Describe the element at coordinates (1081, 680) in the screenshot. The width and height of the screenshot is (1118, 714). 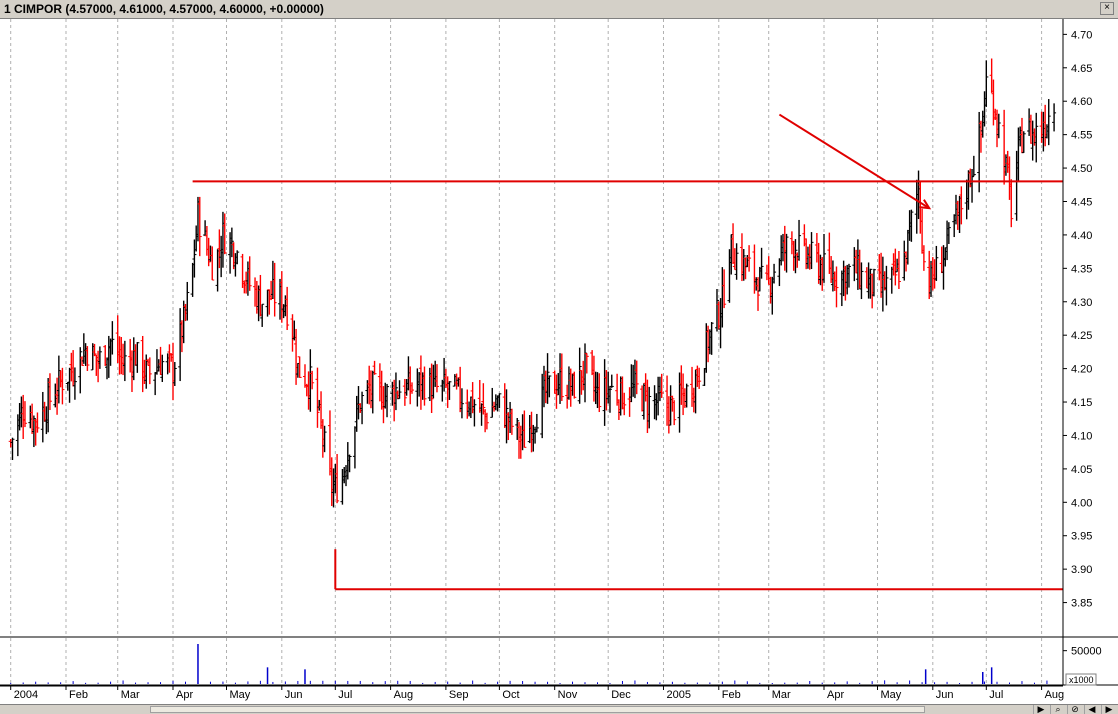
I see `volume-multiplier-label: x1000` at that location.